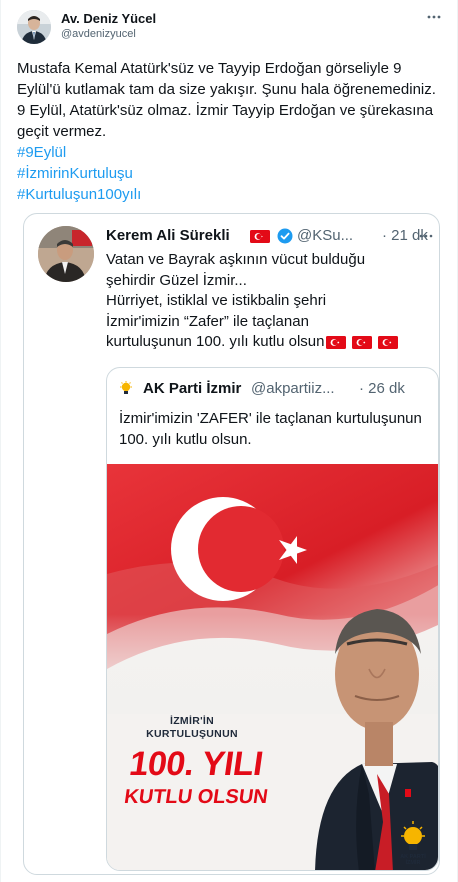 The height and width of the screenshot is (882, 458). I want to click on verified-badge-icon, so click(285, 236).